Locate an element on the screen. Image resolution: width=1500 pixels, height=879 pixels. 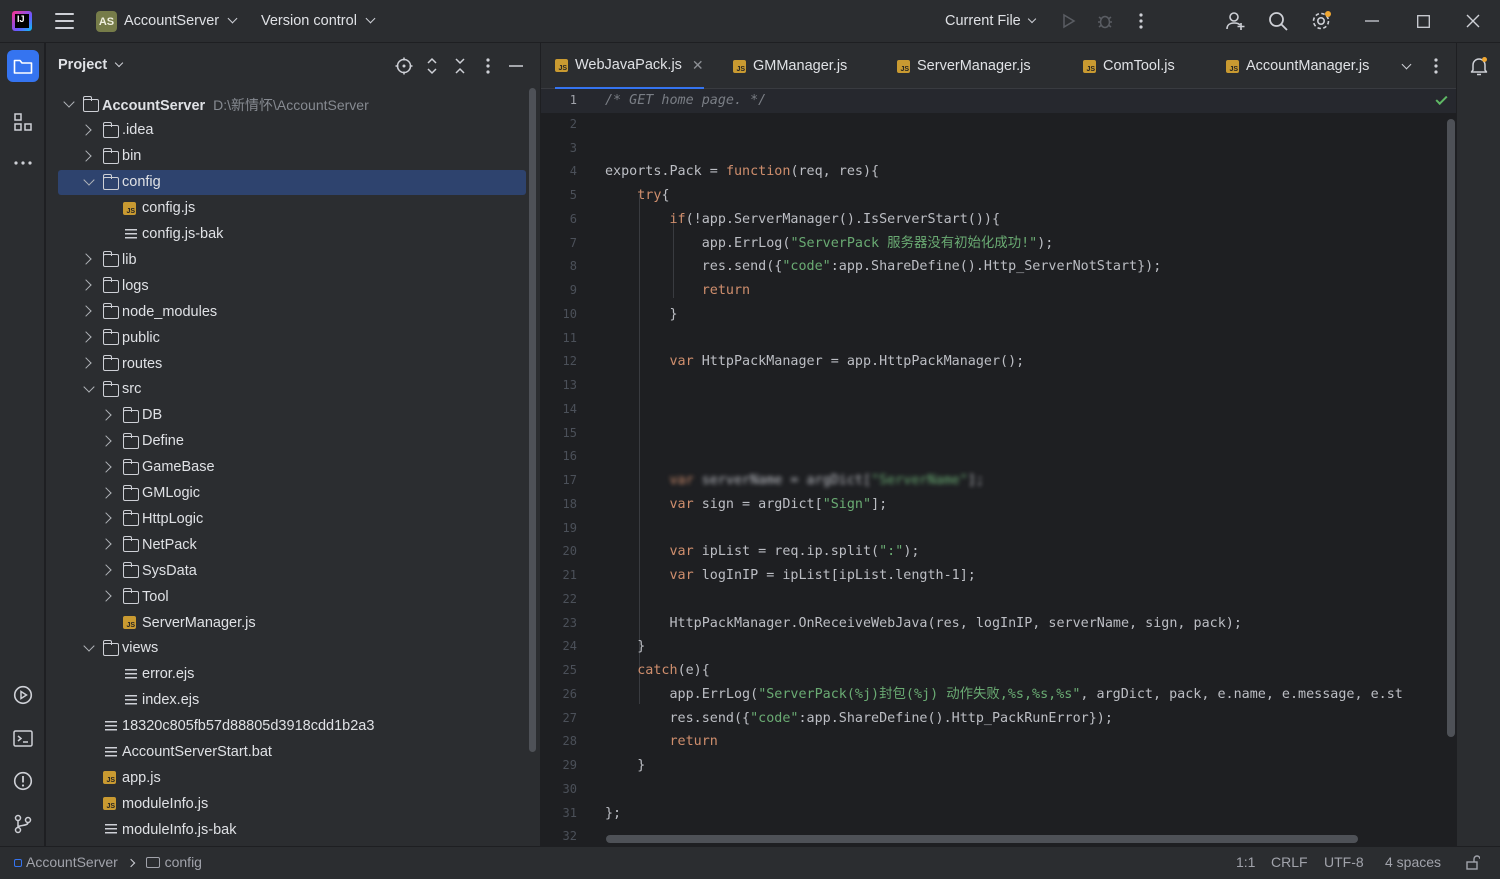
tree-item: AccountServer D:\新情怀\AccountServer is located at coordinates (292, 104).